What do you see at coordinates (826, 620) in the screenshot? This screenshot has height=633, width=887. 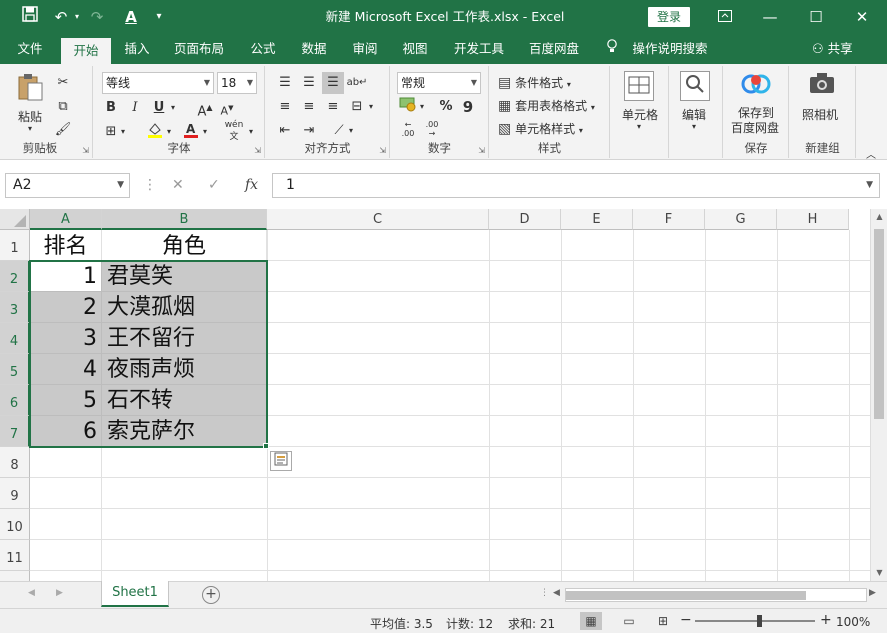 I see `zoom-in-button: +` at bounding box center [826, 620].